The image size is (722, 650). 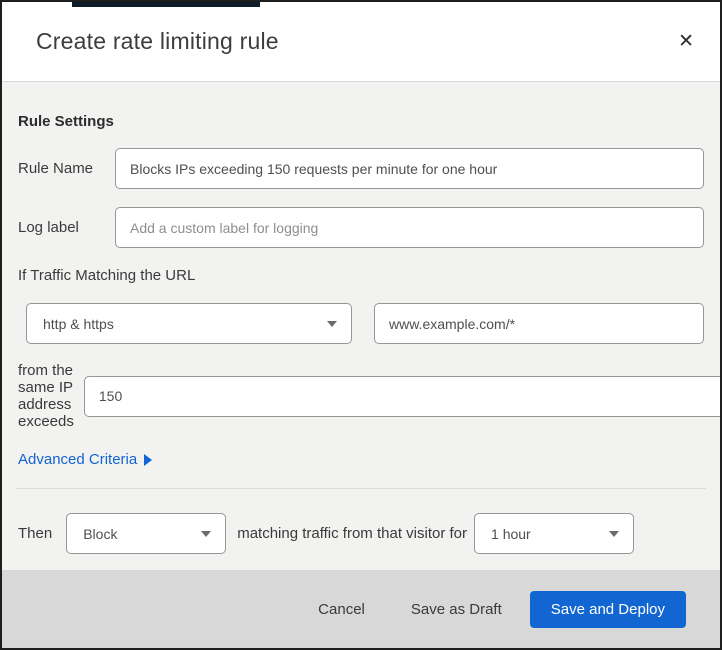 I want to click on scheme-select-value: http & https, so click(x=78, y=323).